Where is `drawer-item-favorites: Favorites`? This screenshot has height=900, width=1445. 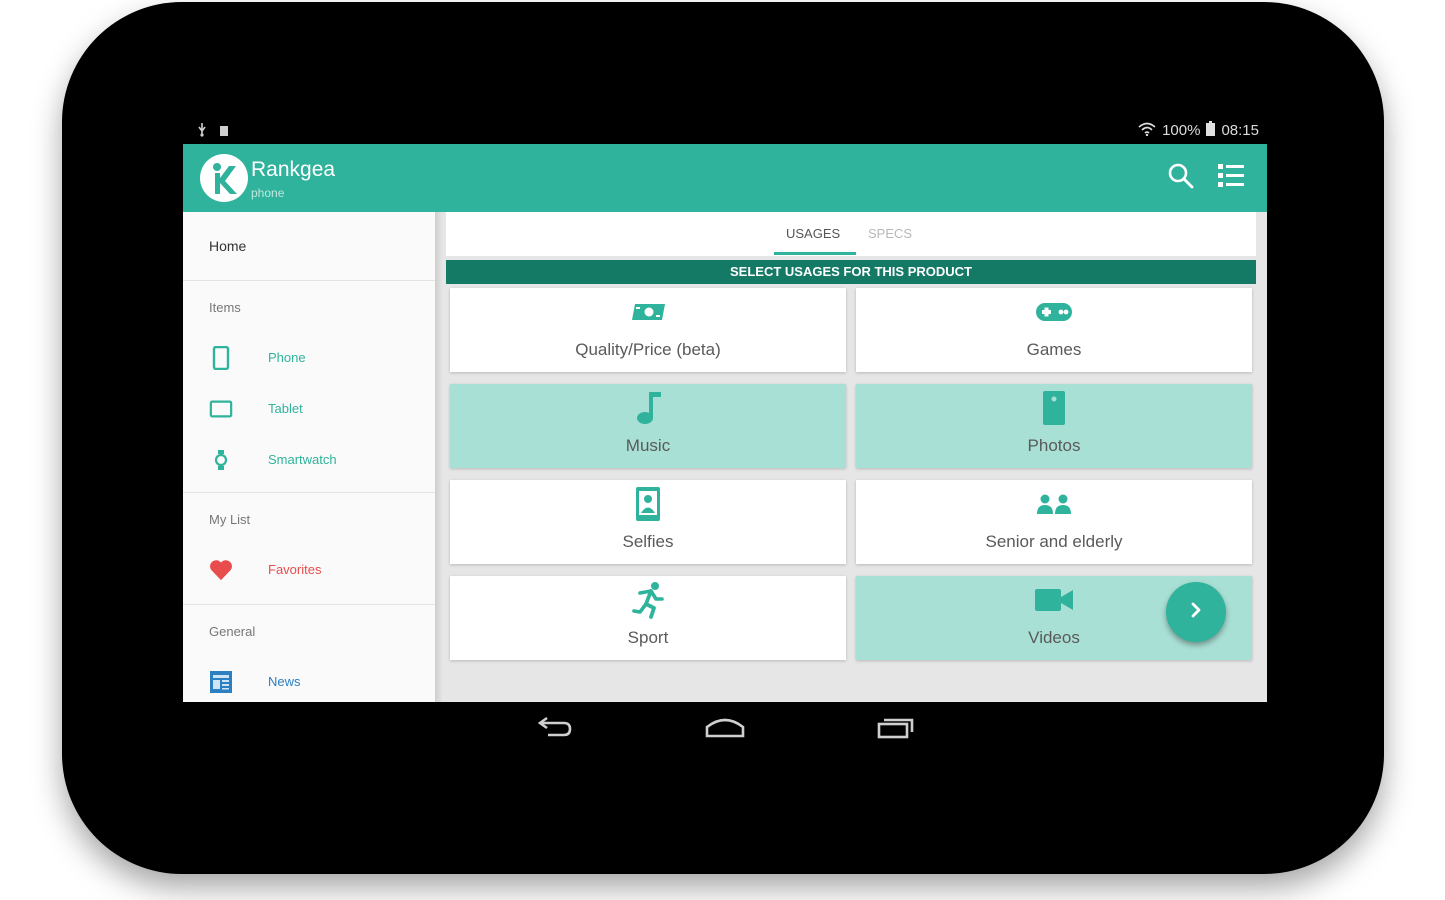 drawer-item-favorites: Favorites is located at coordinates (309, 570).